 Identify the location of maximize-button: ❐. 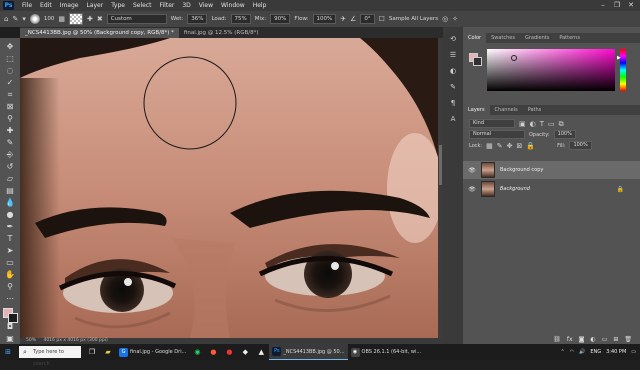
(617, 5).